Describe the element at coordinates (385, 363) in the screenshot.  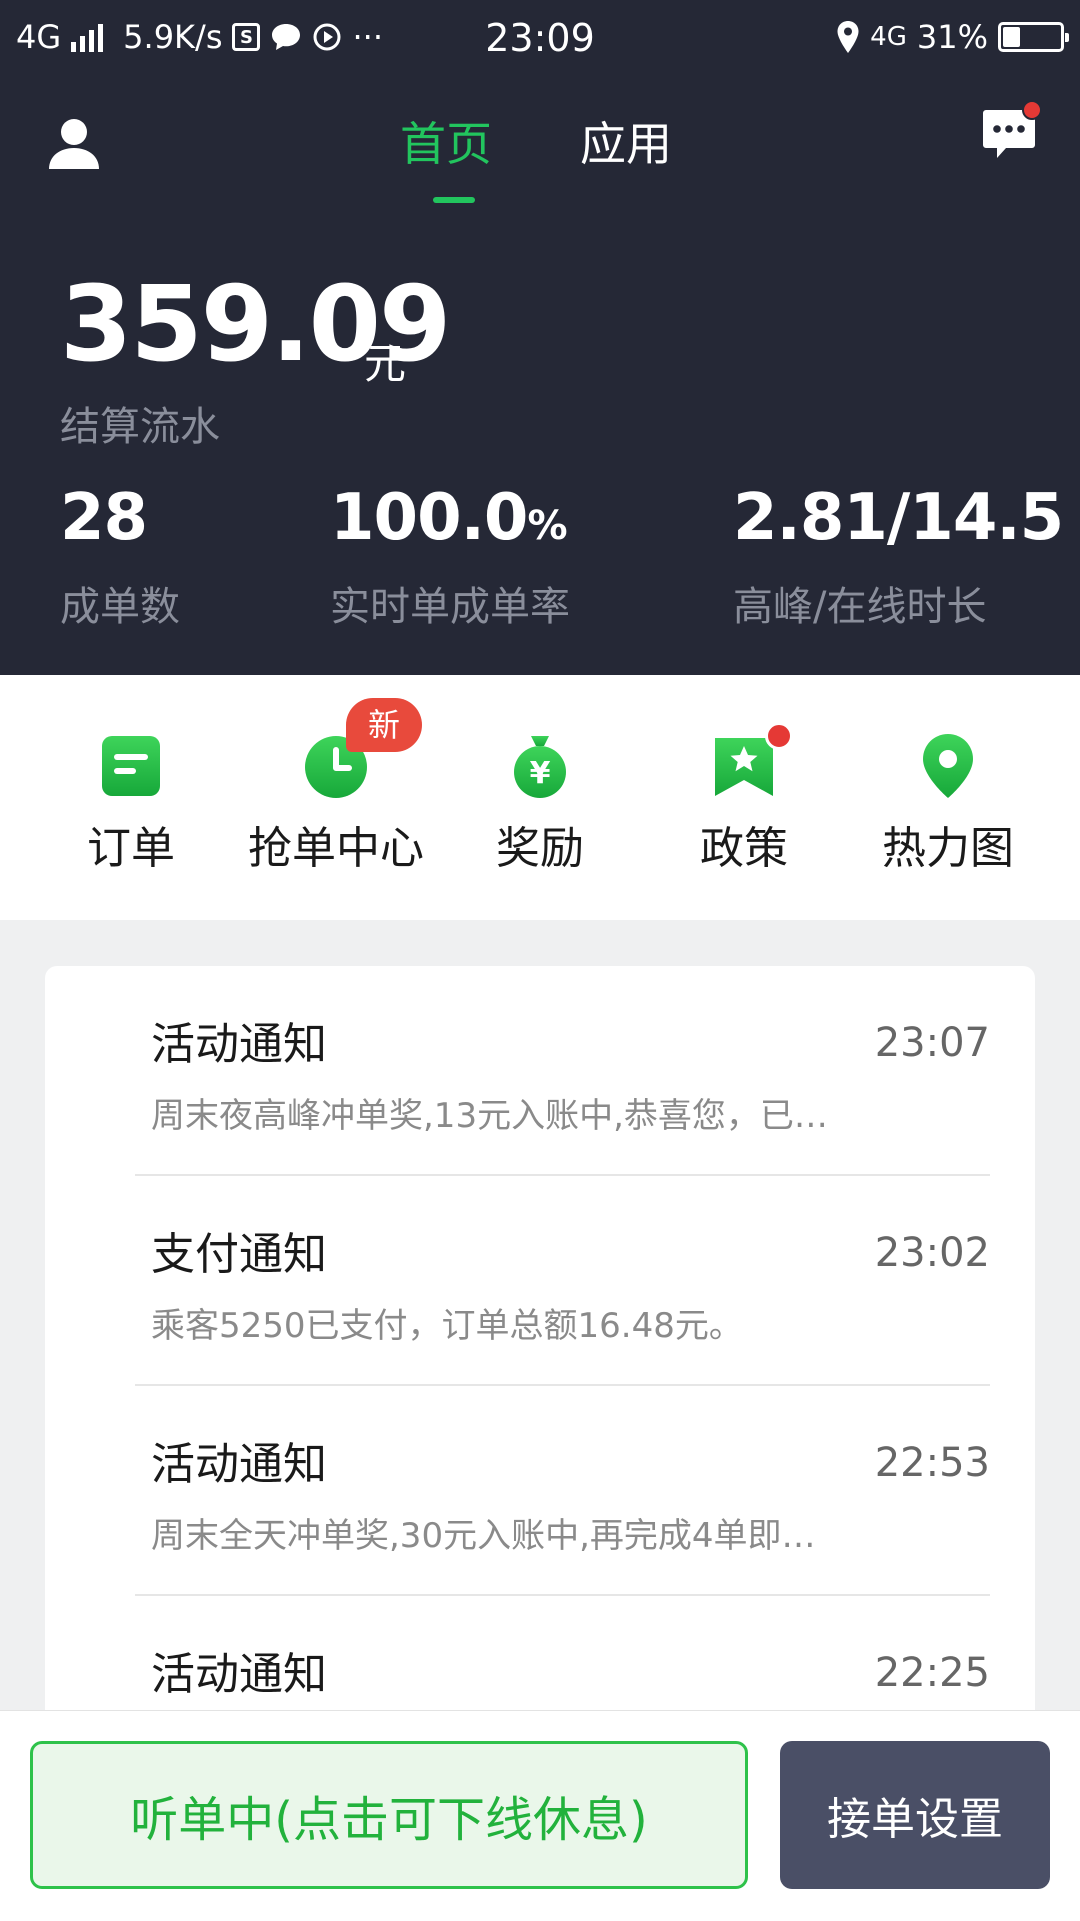
I see `earnings-unit: 元` at that location.